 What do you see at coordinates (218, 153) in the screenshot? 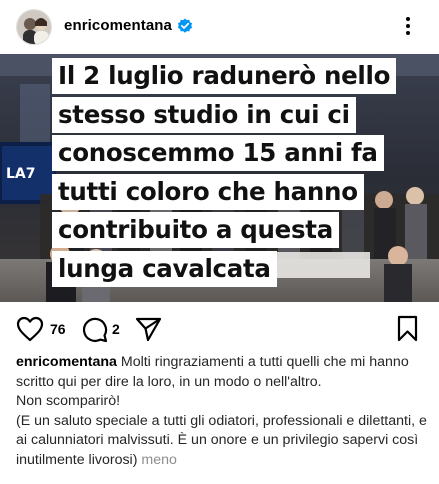
I see `image-text-line: conoscemmo 15 anni fa` at bounding box center [218, 153].